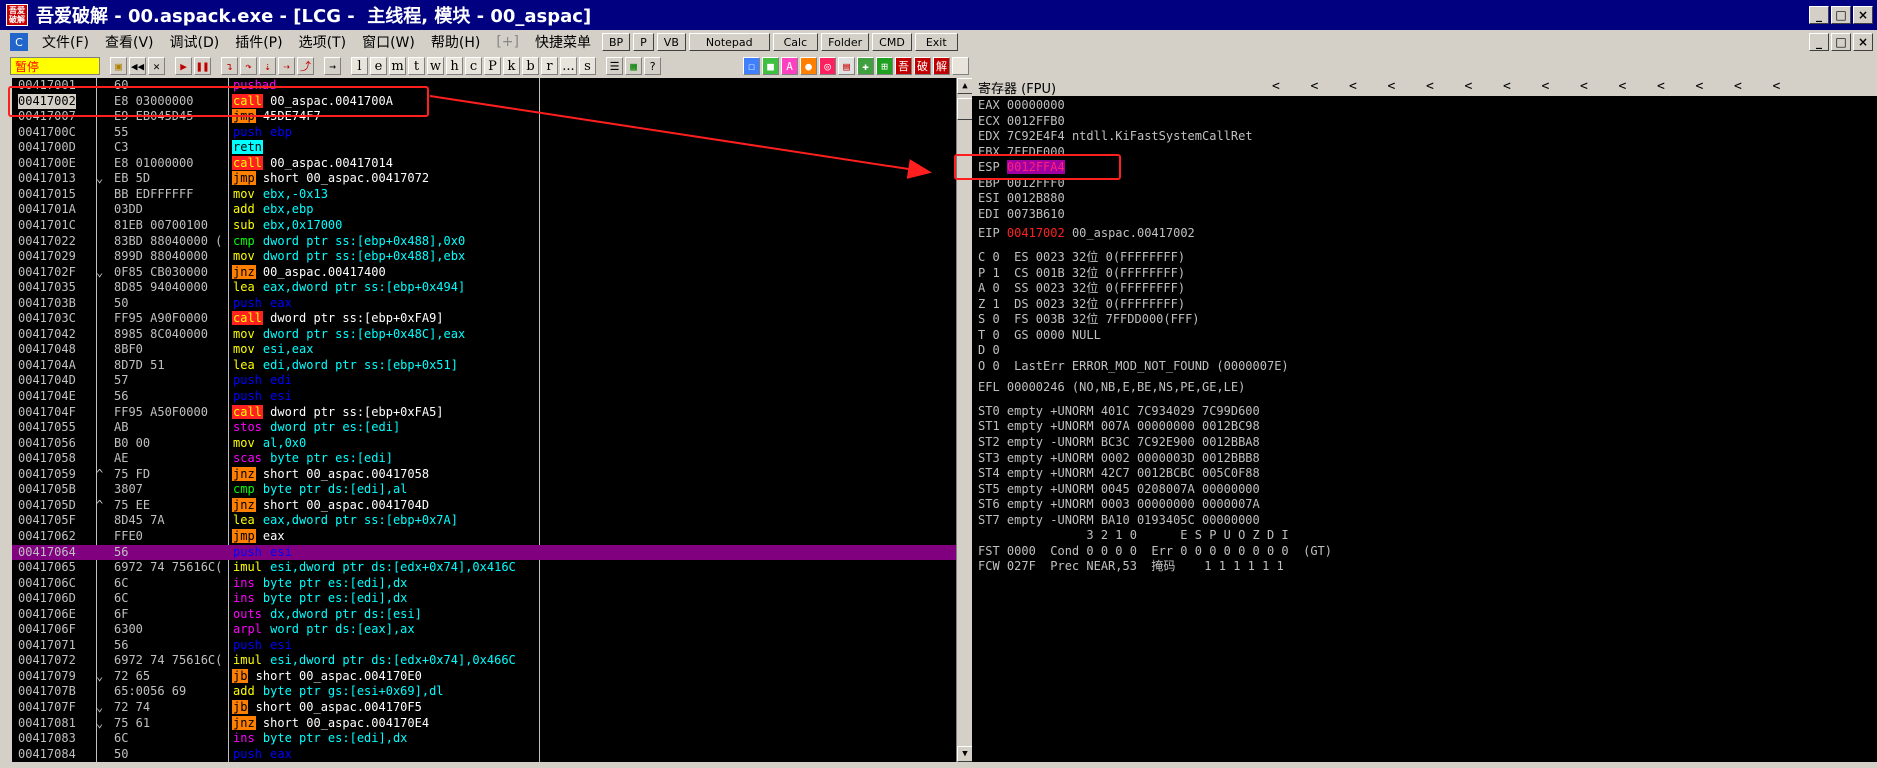 Image resolution: width=1877 pixels, height=768 pixels. What do you see at coordinates (1025, 153) in the screenshot?
I see `register-line: EBX 7FFDE000` at bounding box center [1025, 153].